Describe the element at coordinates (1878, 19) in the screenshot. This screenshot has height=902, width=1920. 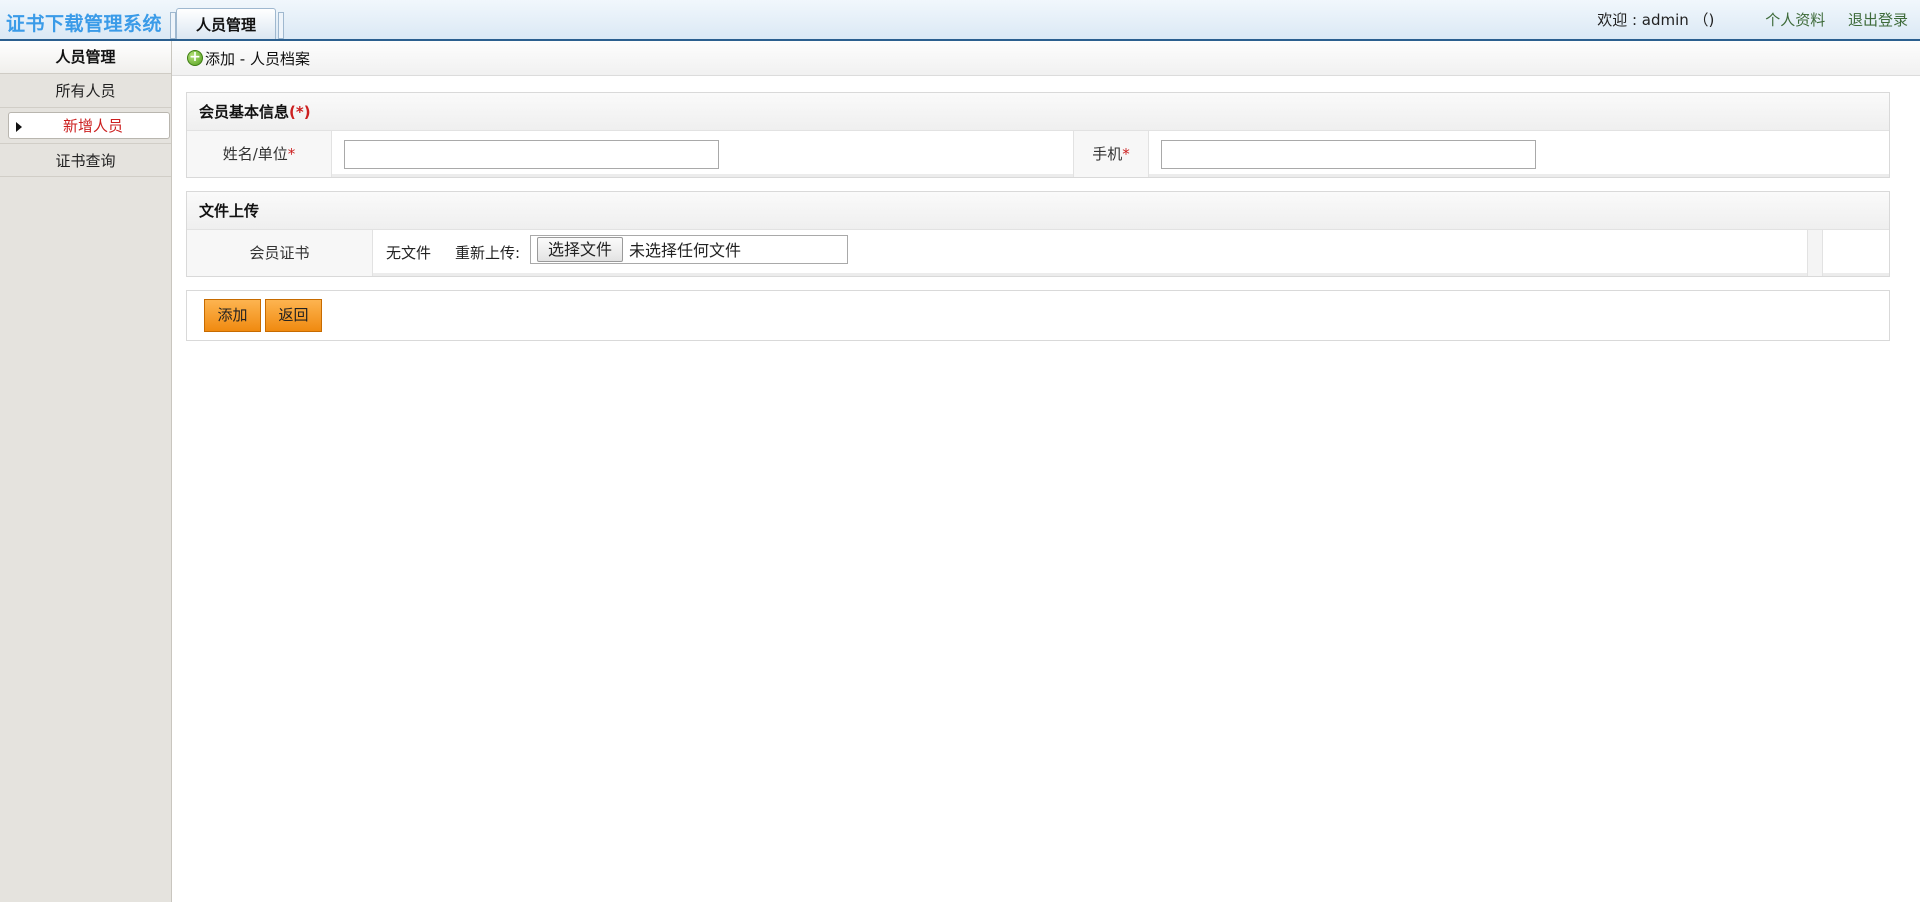
I see `logout-link: 退出登录` at that location.